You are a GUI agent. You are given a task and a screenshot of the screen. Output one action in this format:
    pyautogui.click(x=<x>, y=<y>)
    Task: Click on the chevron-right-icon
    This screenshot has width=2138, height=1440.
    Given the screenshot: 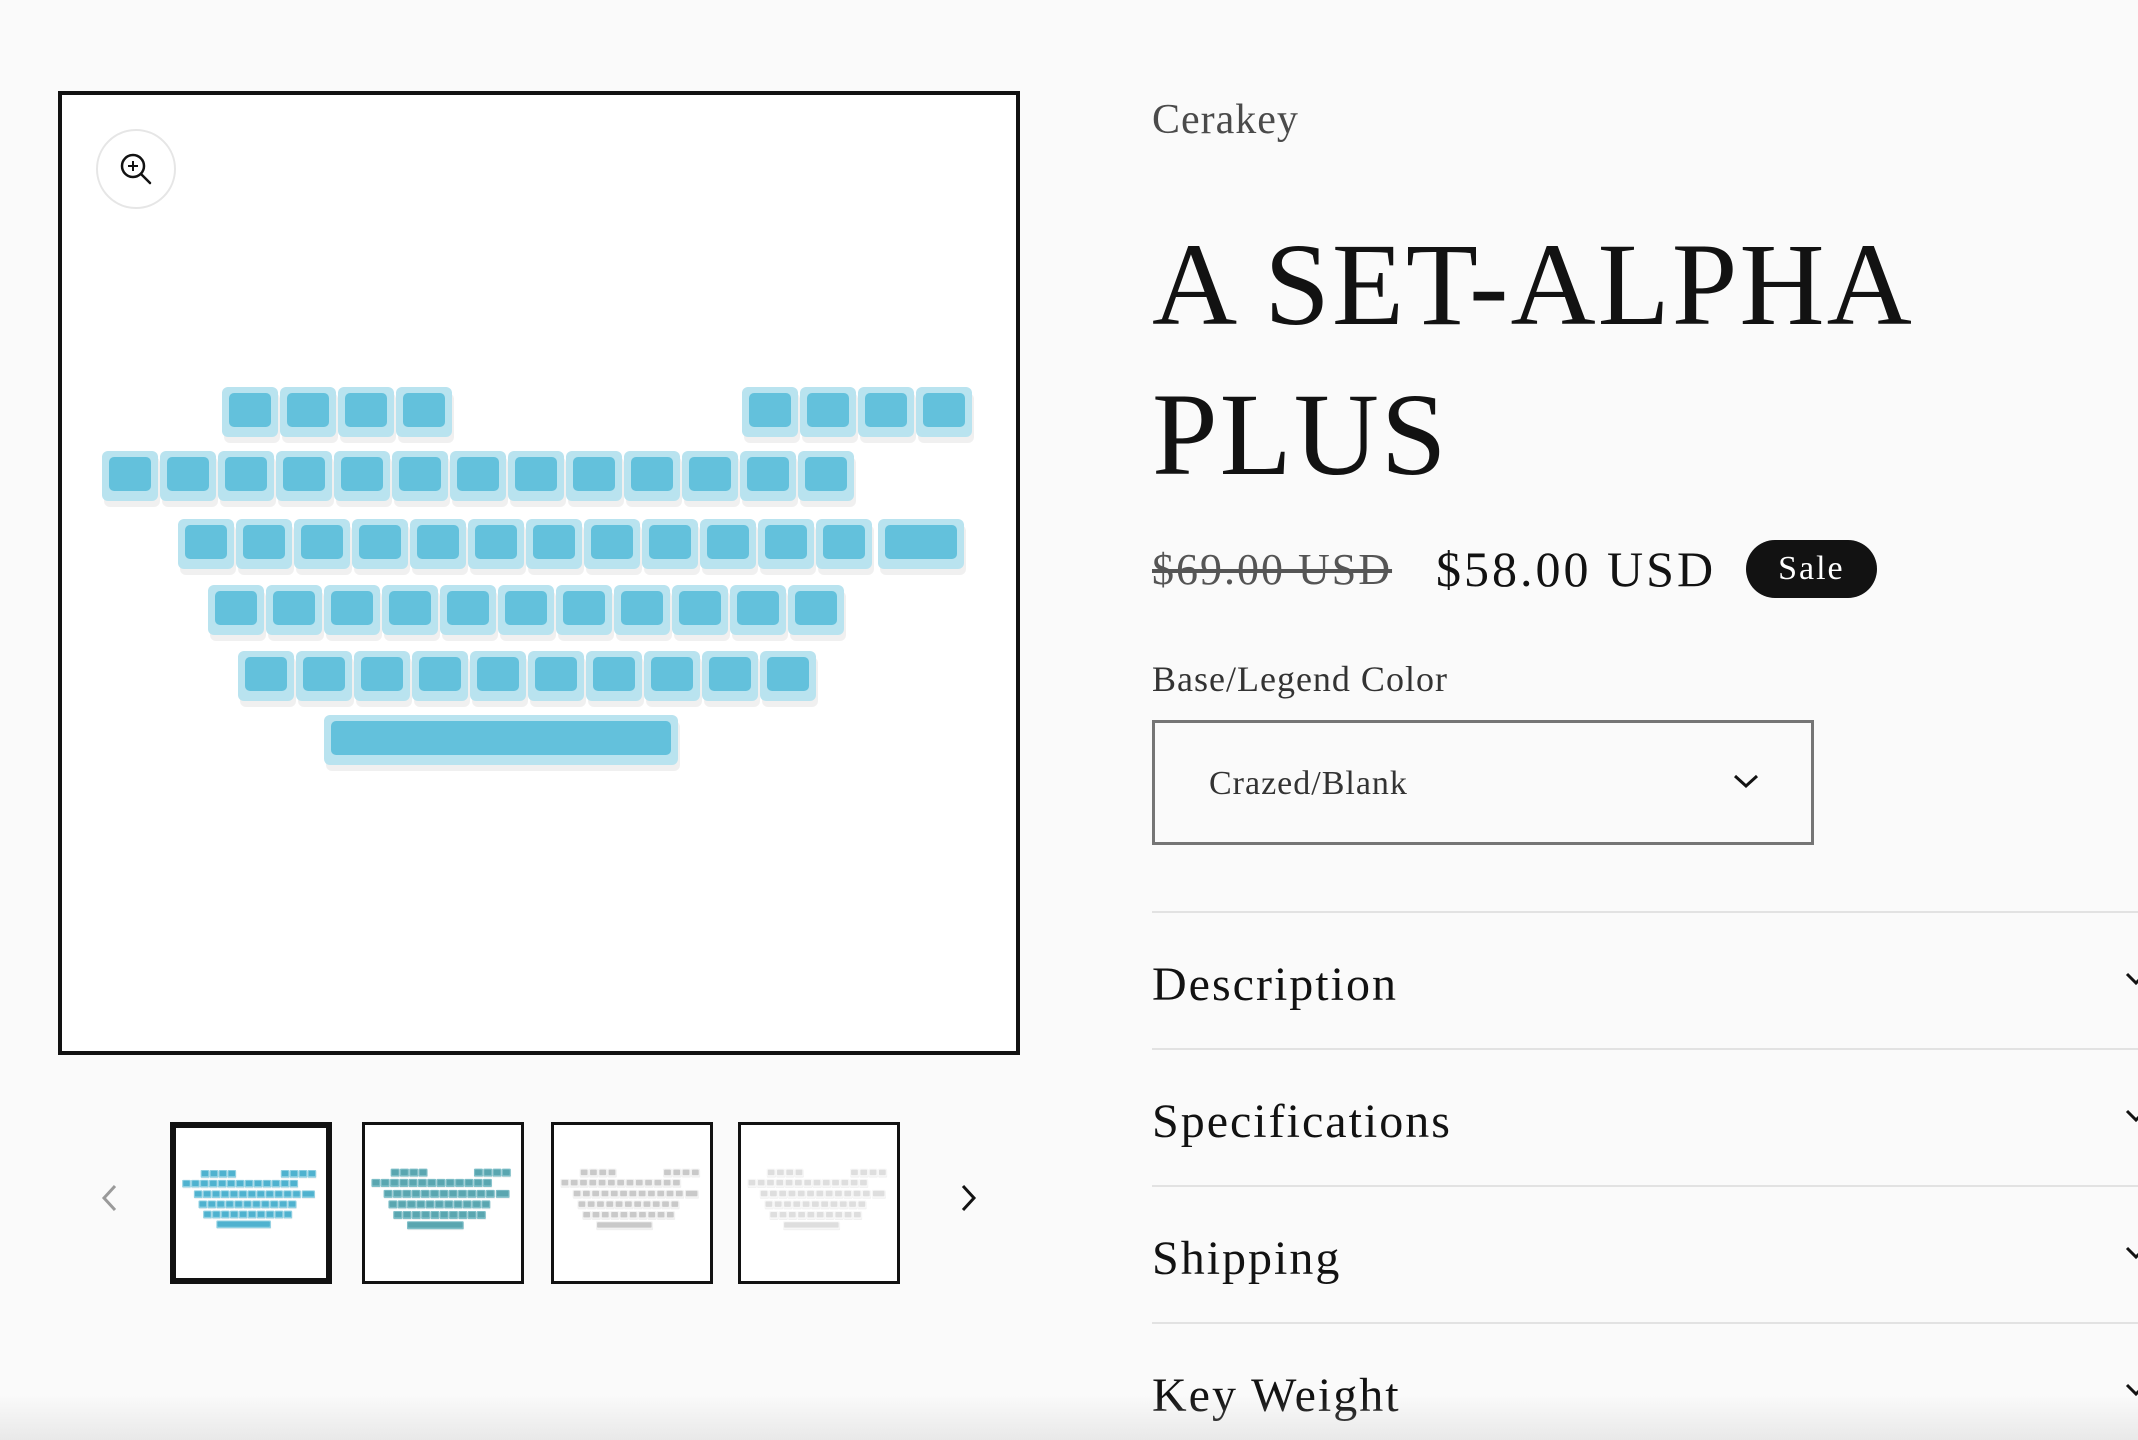 What is the action you would take?
    pyautogui.click(x=969, y=1198)
    